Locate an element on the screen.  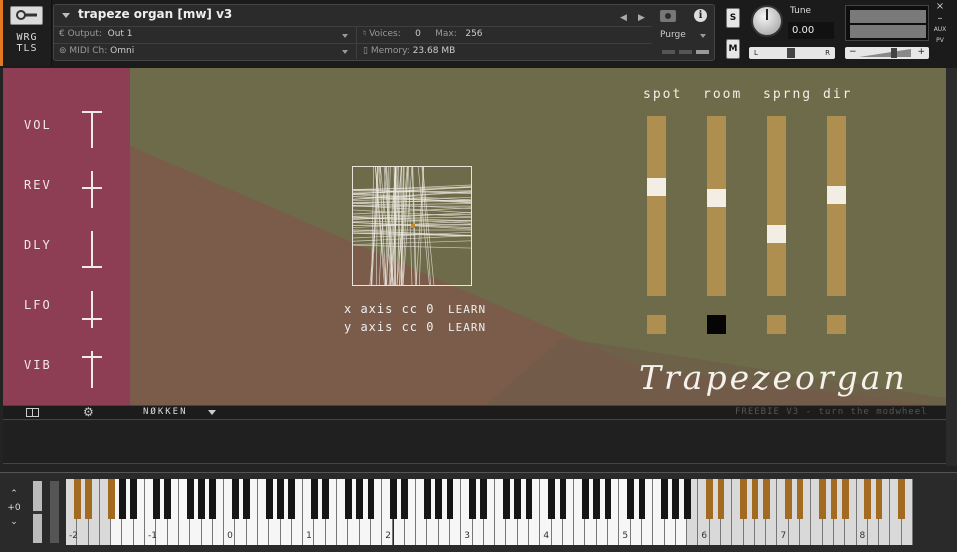
room-toggle is located at coordinates (716, 324).